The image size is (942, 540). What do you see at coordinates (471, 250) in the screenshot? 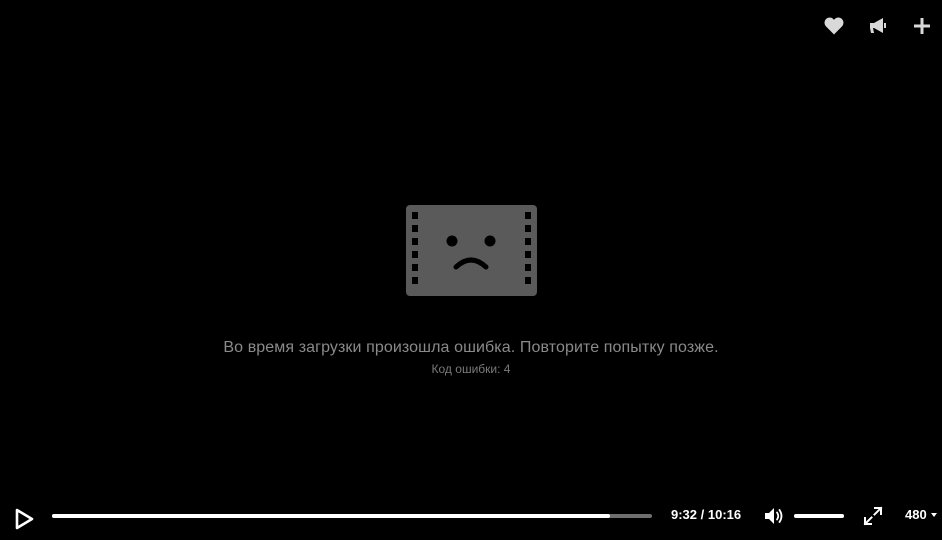
I see `sad-film-icon` at bounding box center [471, 250].